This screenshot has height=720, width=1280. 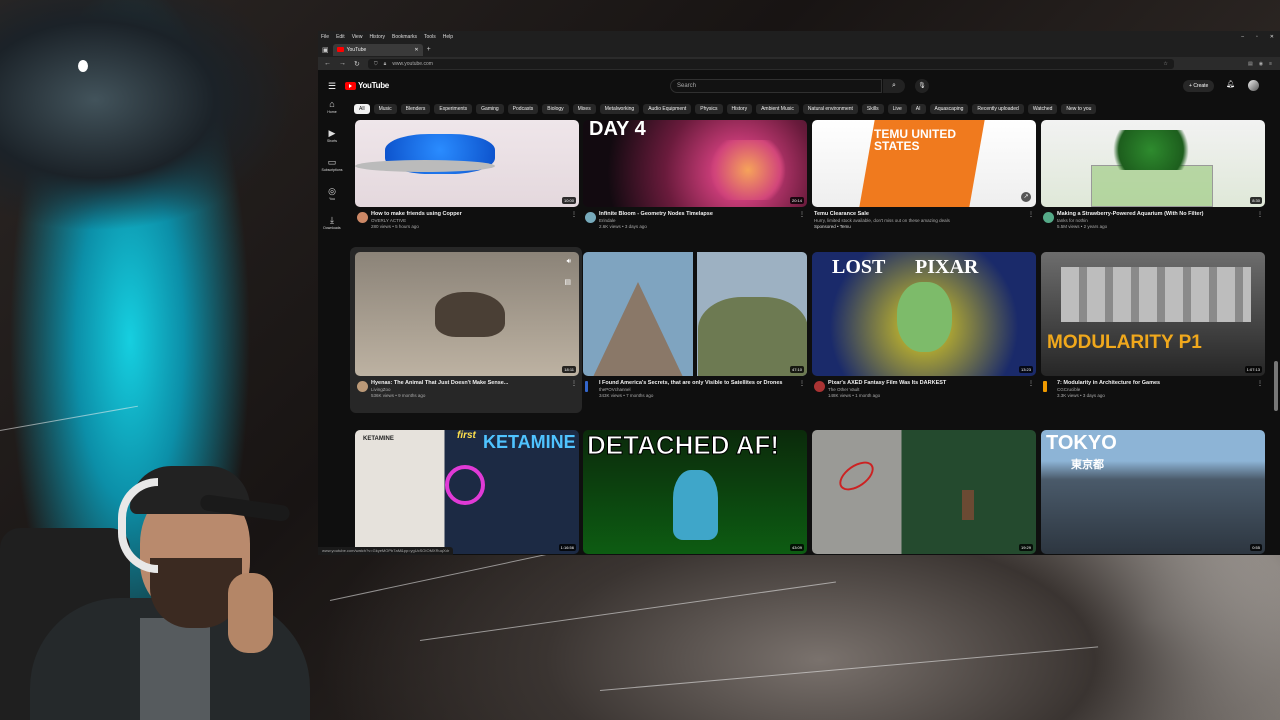 I want to click on create-button: + Create, so click(x=1199, y=86).